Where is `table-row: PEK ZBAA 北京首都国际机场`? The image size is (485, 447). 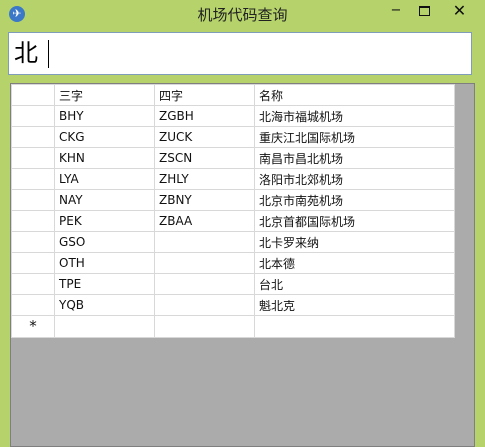
table-row: PEK ZBAA 北京首都国际机场 is located at coordinates (233, 221).